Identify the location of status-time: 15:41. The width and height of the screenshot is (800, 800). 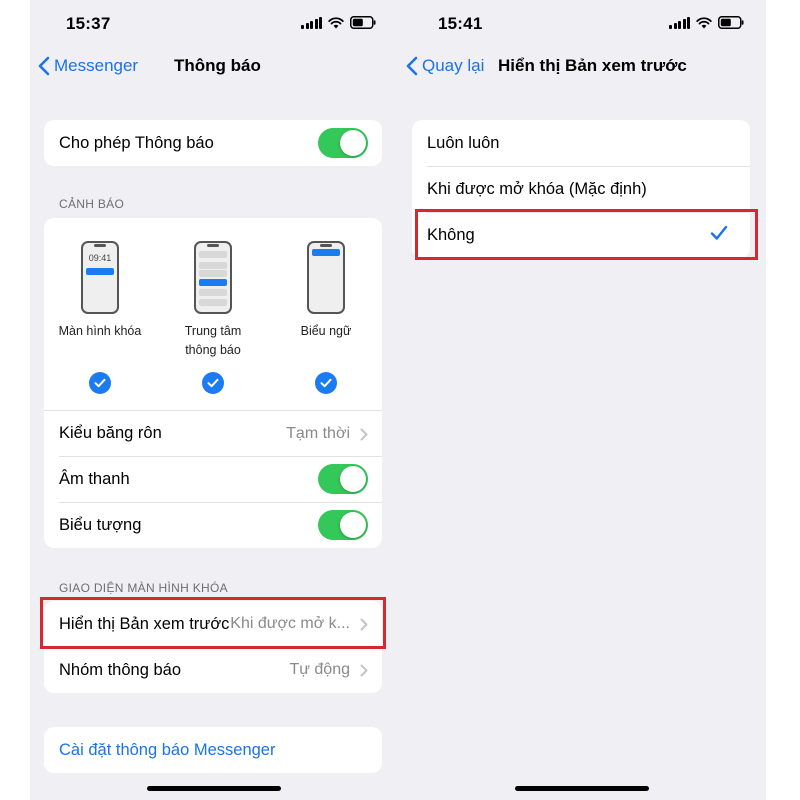
(460, 23).